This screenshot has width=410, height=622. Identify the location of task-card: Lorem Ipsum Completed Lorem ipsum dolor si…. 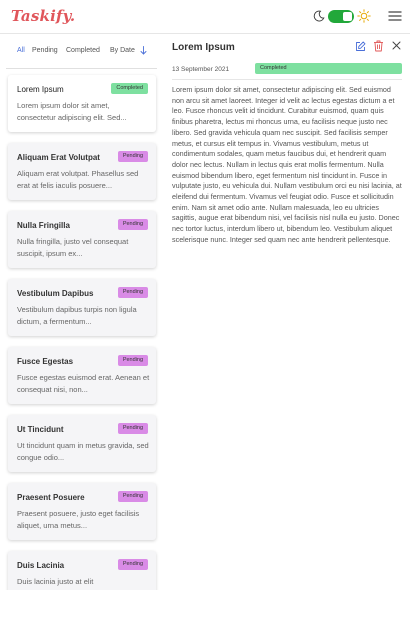
(82, 103).